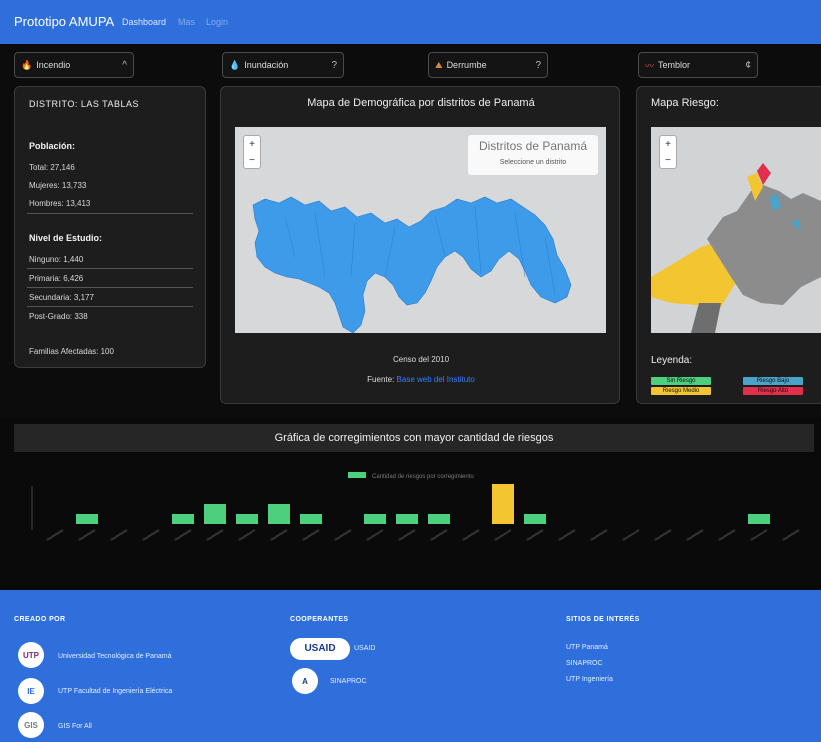 The width and height of the screenshot is (821, 742). Describe the element at coordinates (217, 22) in the screenshot. I see `nav-link-login: Login` at that location.